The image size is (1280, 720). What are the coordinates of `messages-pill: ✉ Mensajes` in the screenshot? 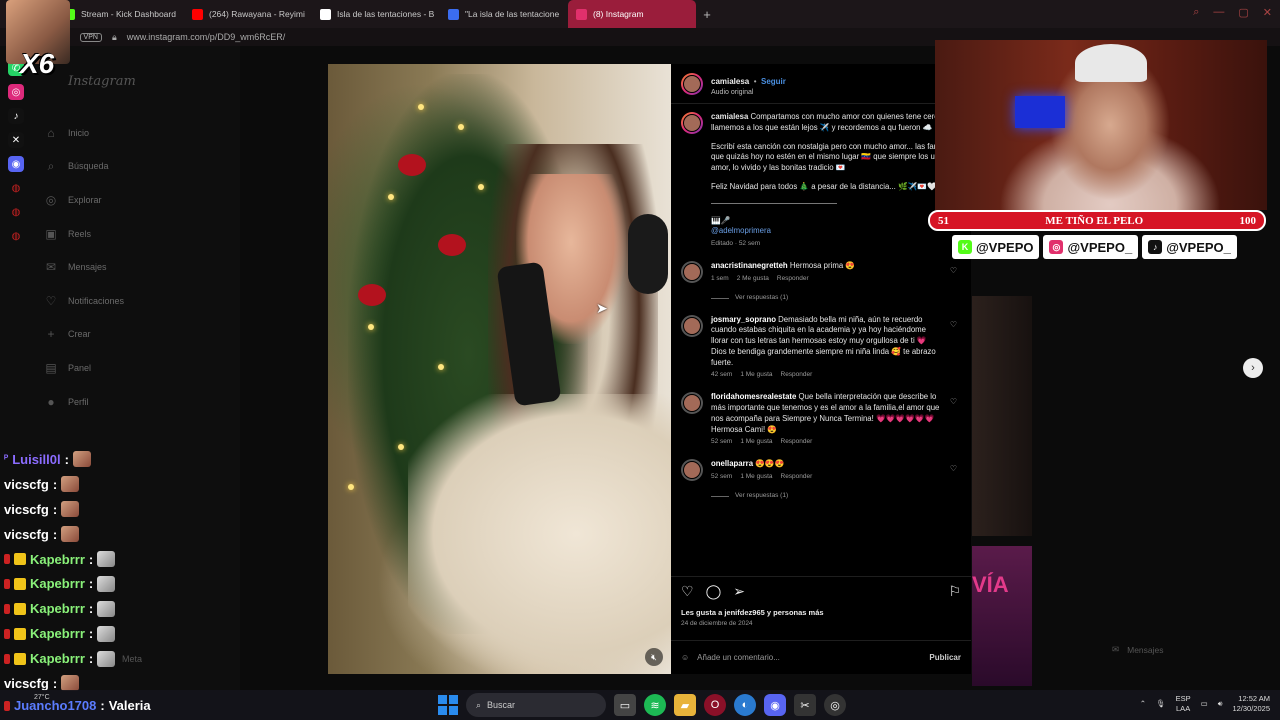 It's located at (1138, 649).